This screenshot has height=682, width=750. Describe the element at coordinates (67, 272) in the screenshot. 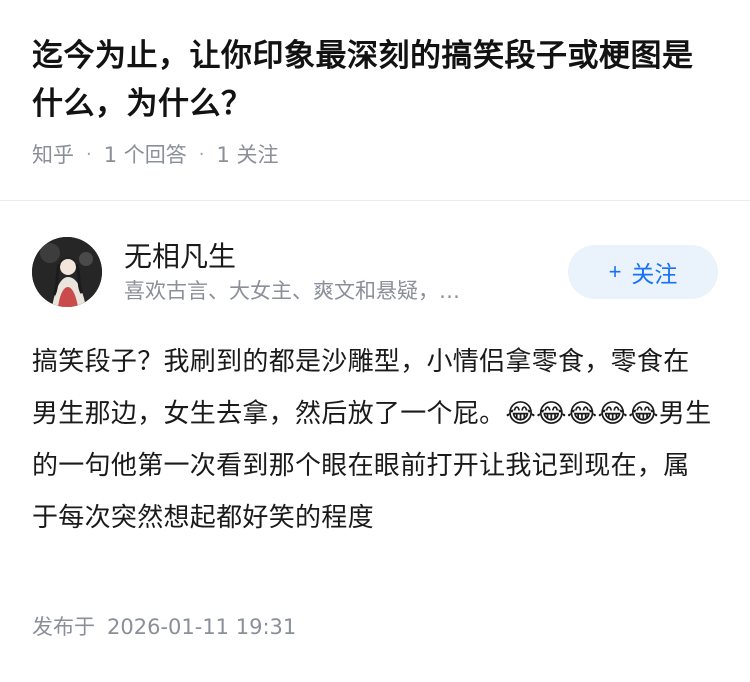

I see `avatar` at that location.